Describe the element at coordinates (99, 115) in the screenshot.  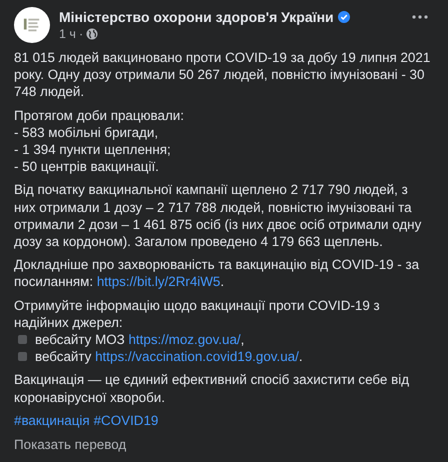
I see `post-text: Протягом доби працювали:` at that location.